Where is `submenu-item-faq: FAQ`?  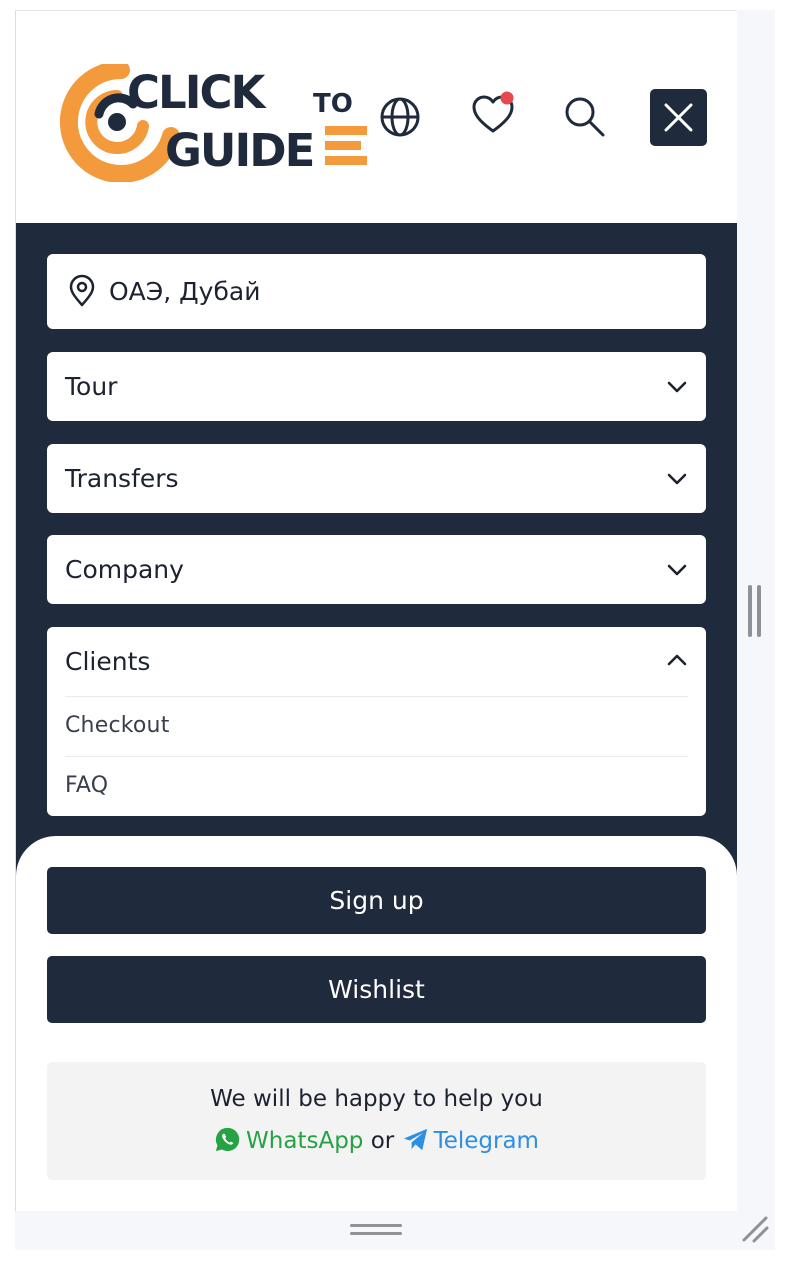 submenu-item-faq: FAQ is located at coordinates (376, 786).